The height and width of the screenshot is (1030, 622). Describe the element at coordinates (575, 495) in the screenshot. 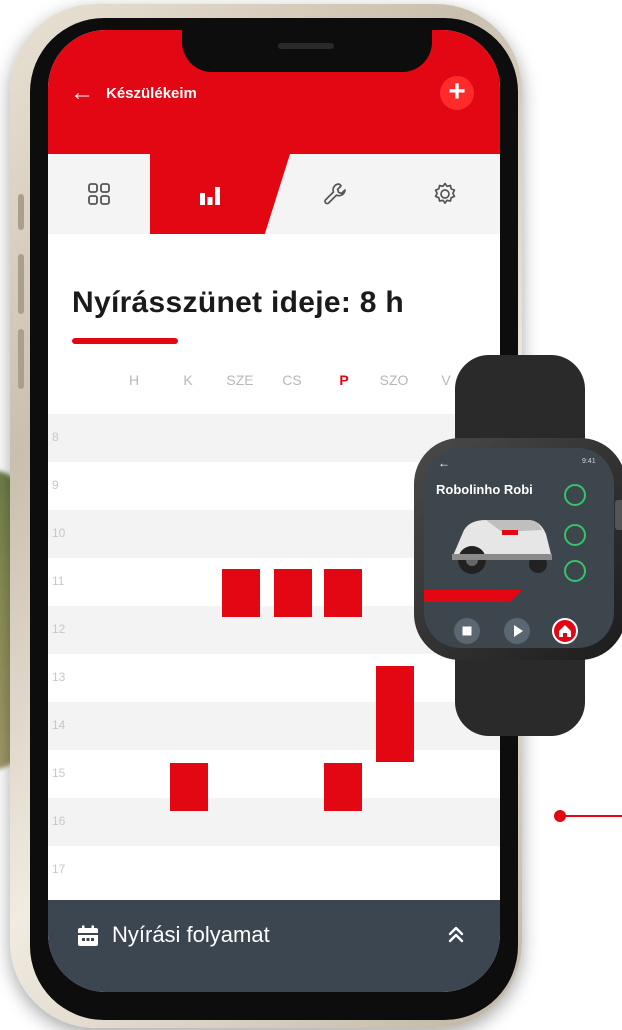

I see `battery-status-icon` at that location.